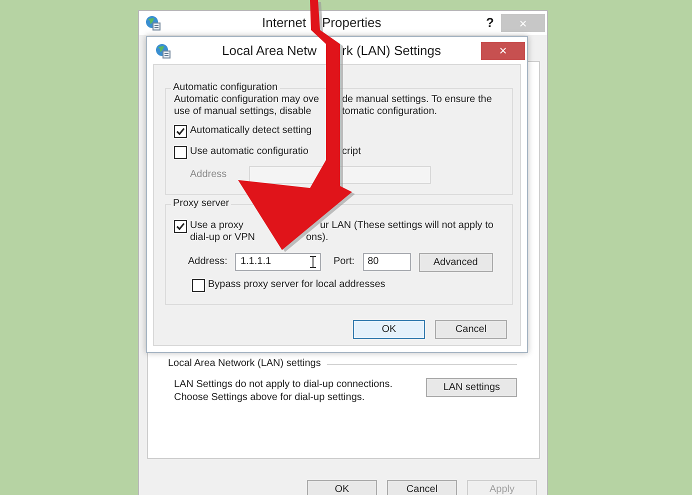 The height and width of the screenshot is (495, 692). I want to click on dialog-title: Local Area Netw, so click(269, 50).